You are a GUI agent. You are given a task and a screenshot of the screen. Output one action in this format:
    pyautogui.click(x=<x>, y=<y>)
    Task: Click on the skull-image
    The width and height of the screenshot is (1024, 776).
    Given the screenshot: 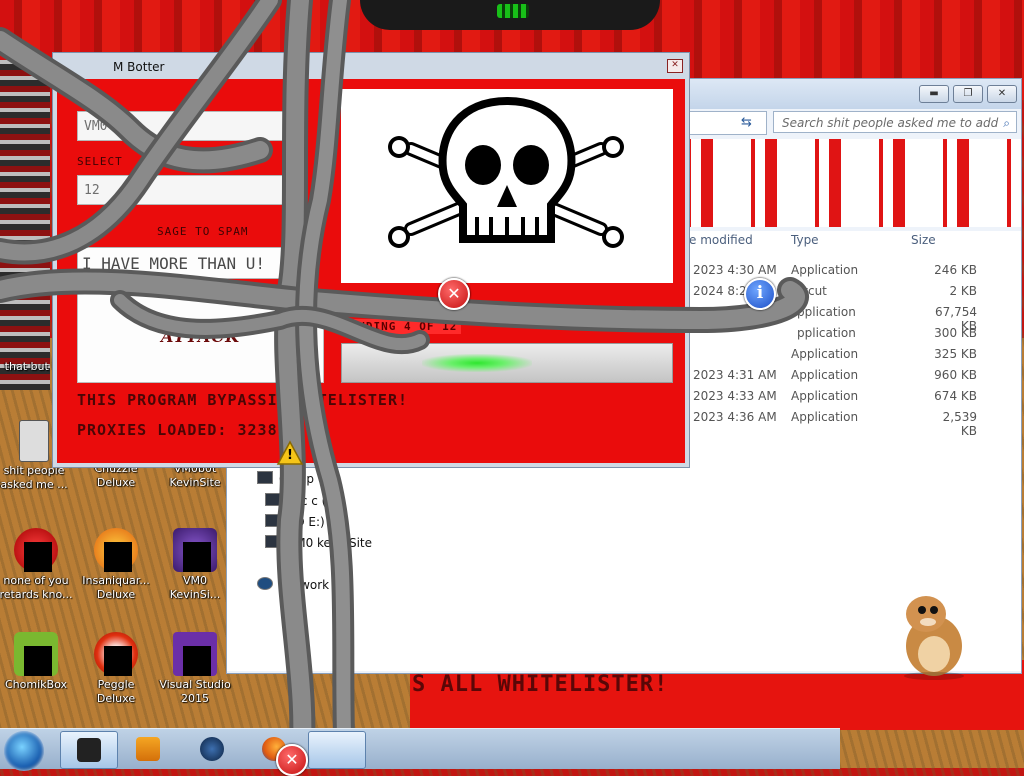 What is the action you would take?
    pyautogui.click(x=507, y=186)
    